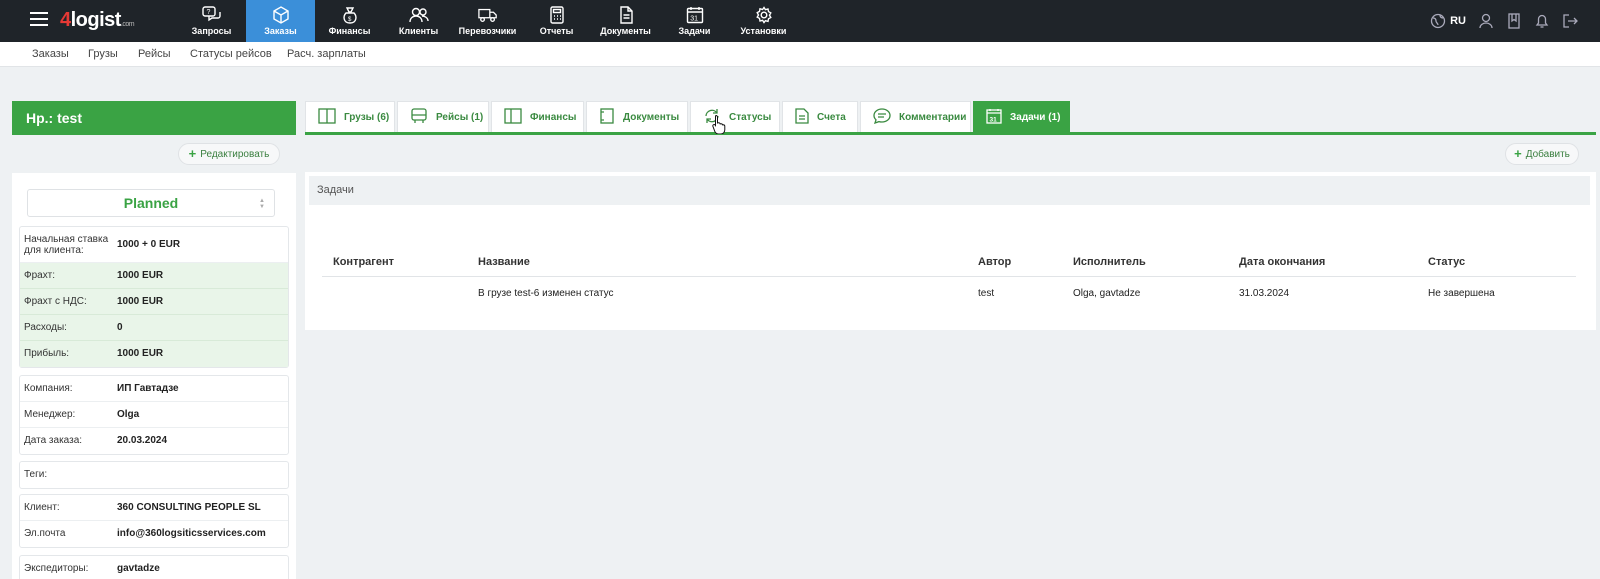 Image resolution: width=1600 pixels, height=579 pixels. I want to click on detail-value: 0, so click(120, 327).